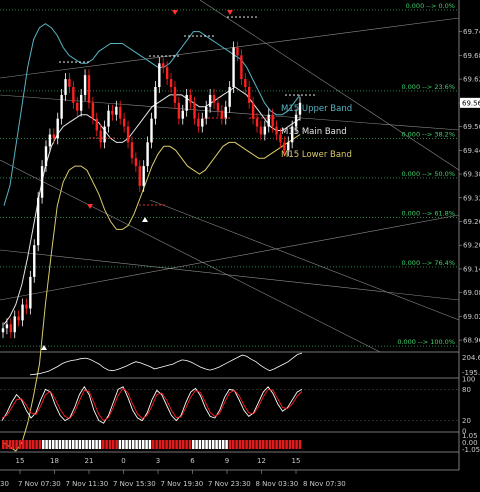 Image resolution: width=480 pixels, height=492 pixels. I want to click on trend-line, so click(230, 48).